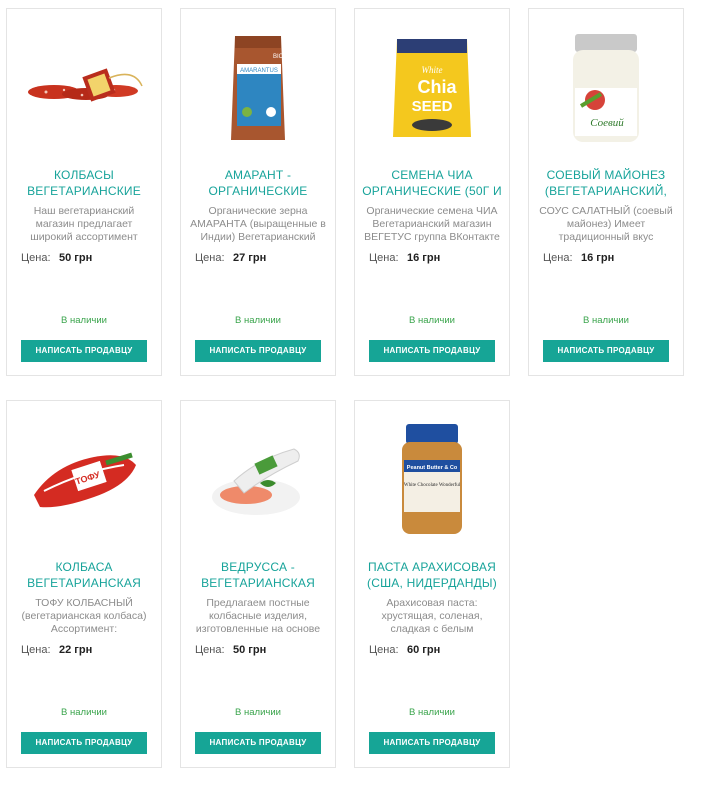  I want to click on chia-text-1: White, so click(432, 70).